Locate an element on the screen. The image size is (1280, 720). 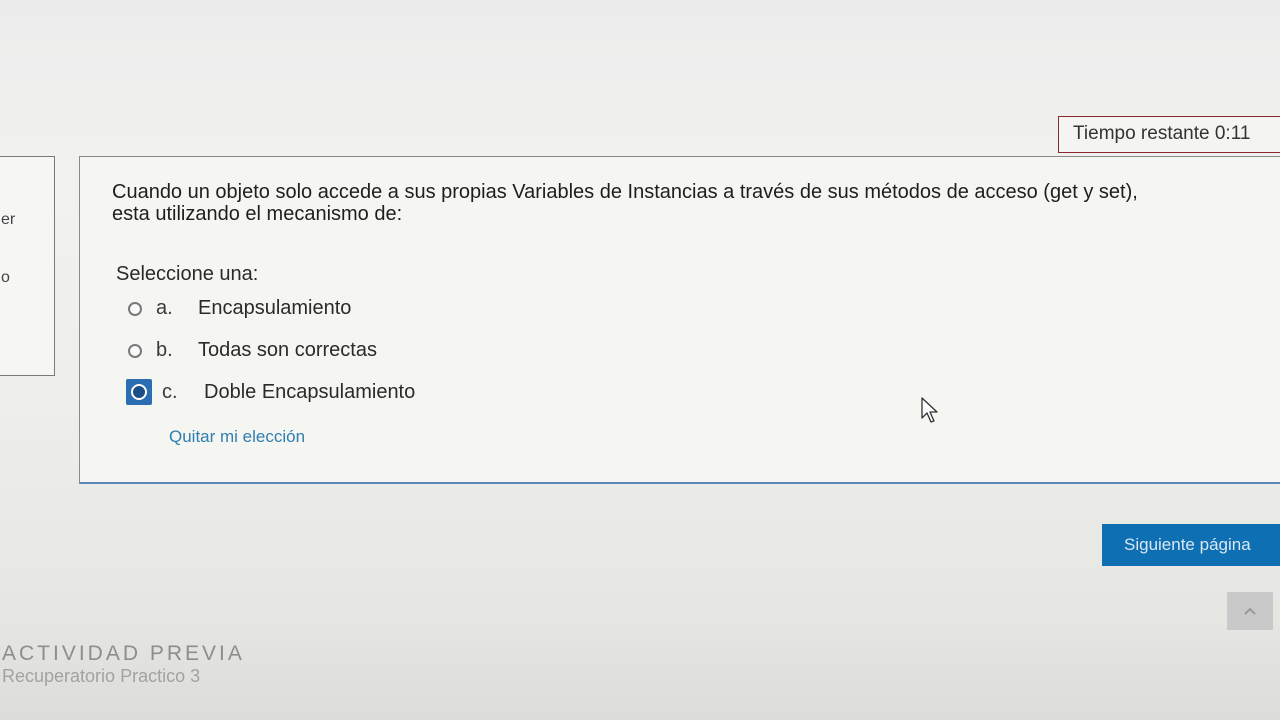
previous-activity-link: Recuperatorio Practico 3 is located at coordinates (101, 676).